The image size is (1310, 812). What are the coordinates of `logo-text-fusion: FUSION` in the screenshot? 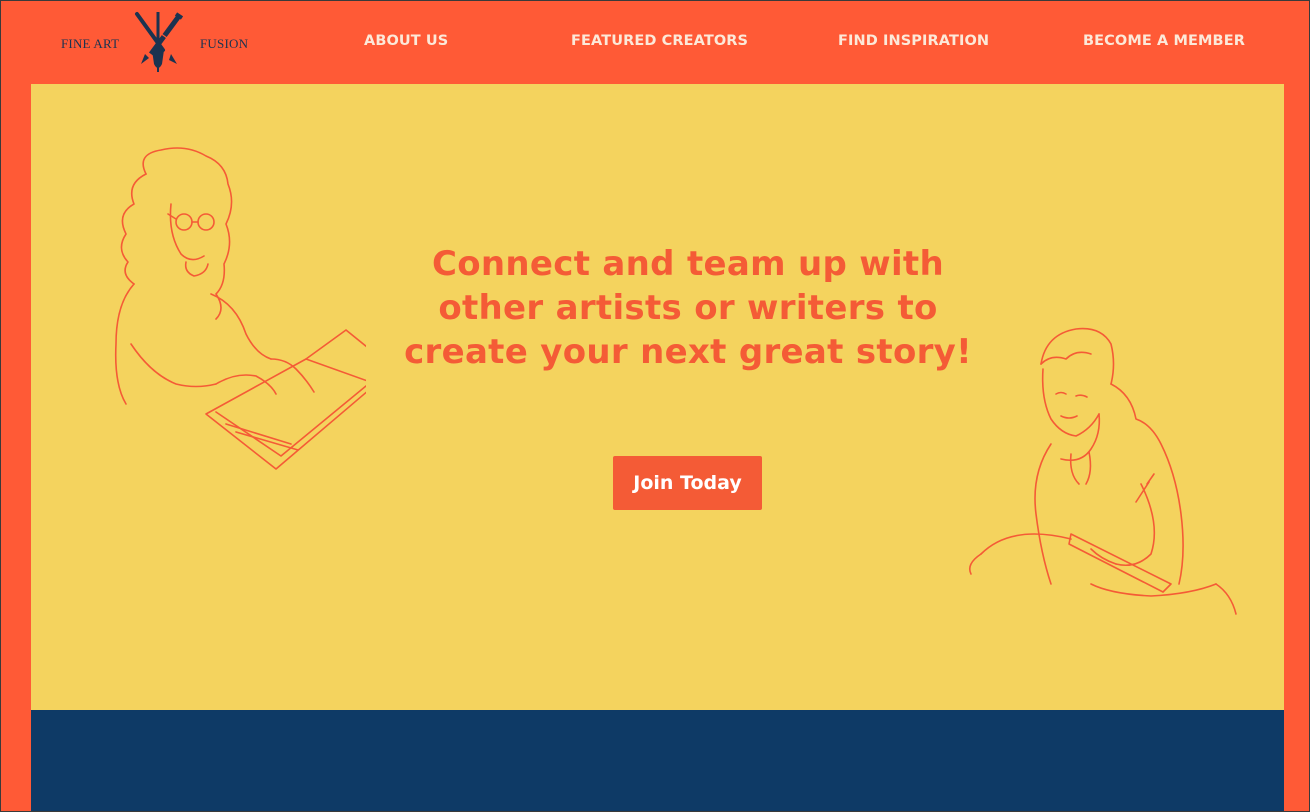 It's located at (224, 43).